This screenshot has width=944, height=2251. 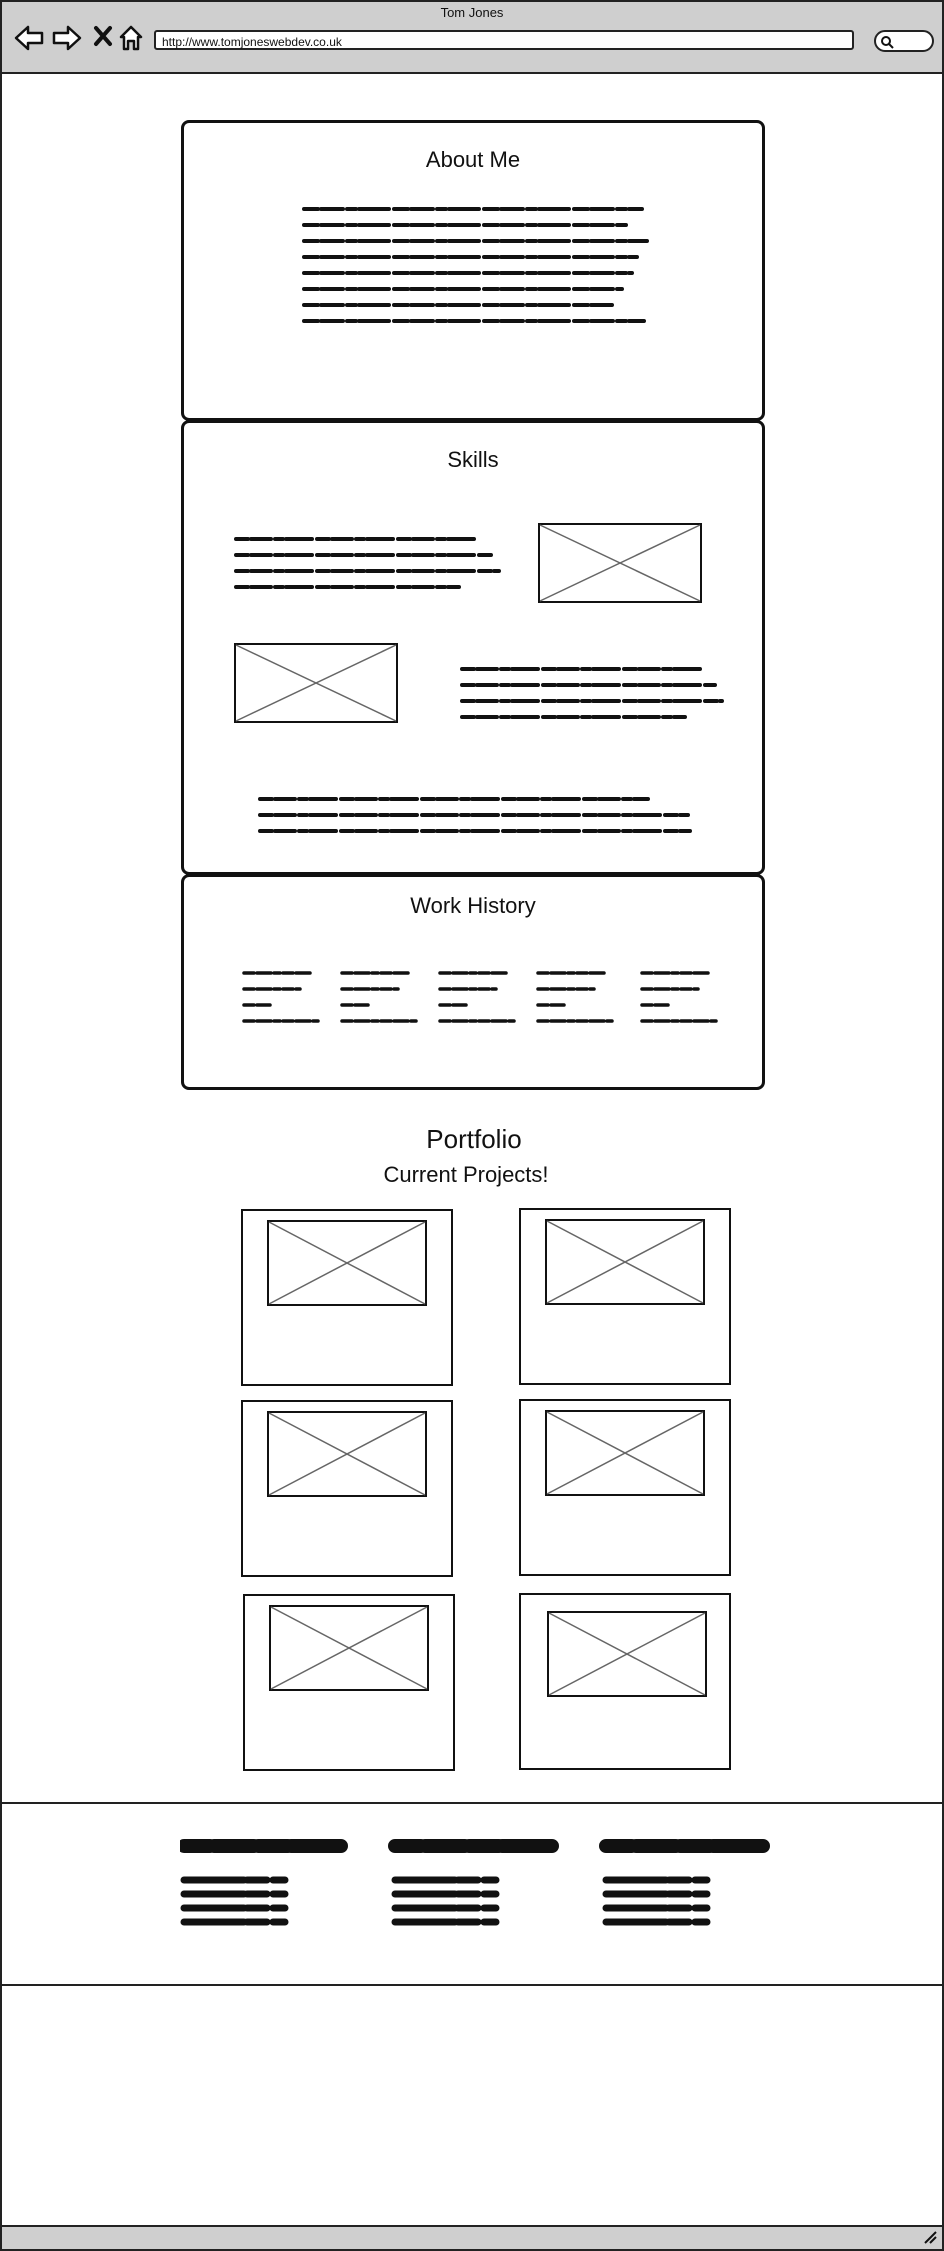 I want to click on back-arrow-icon, so click(x=29, y=38).